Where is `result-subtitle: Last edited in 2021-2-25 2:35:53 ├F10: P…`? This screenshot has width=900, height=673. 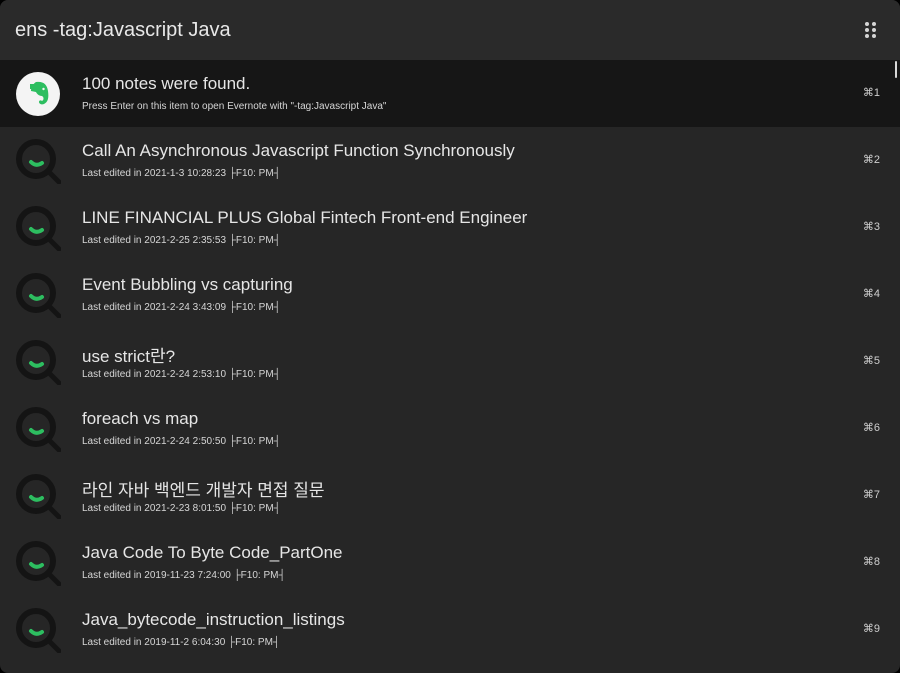
result-subtitle: Last edited in 2021-2-25 2:35:53 ├F10: P… is located at coordinates (181, 240).